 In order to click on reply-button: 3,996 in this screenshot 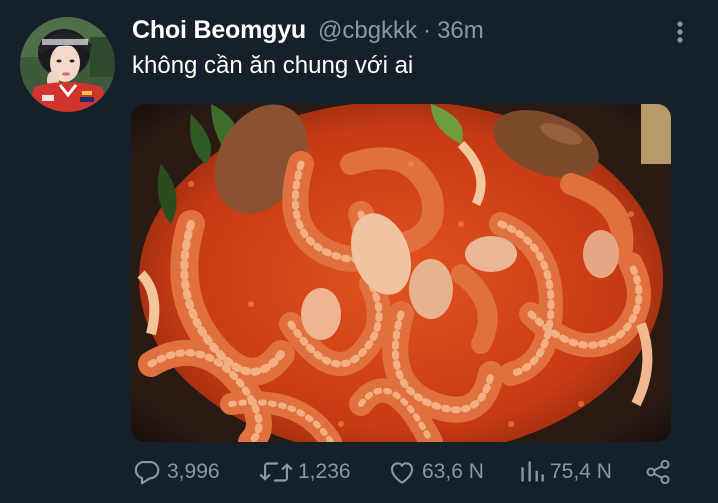, I will do `click(176, 472)`.